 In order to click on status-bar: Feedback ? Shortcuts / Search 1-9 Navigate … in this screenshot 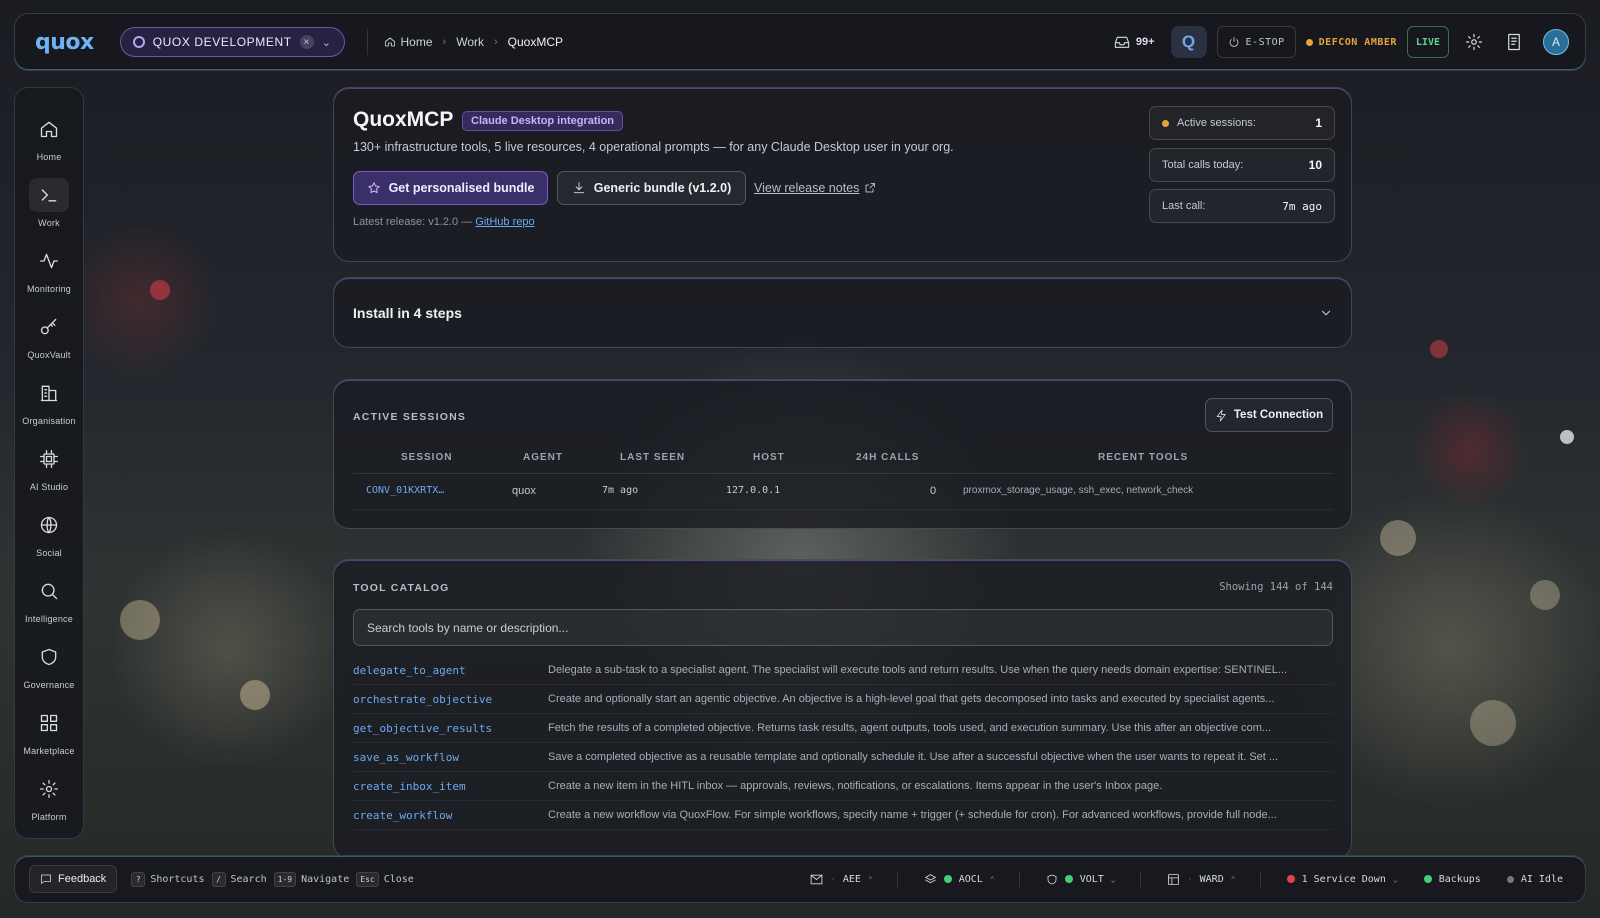, I will do `click(800, 879)`.